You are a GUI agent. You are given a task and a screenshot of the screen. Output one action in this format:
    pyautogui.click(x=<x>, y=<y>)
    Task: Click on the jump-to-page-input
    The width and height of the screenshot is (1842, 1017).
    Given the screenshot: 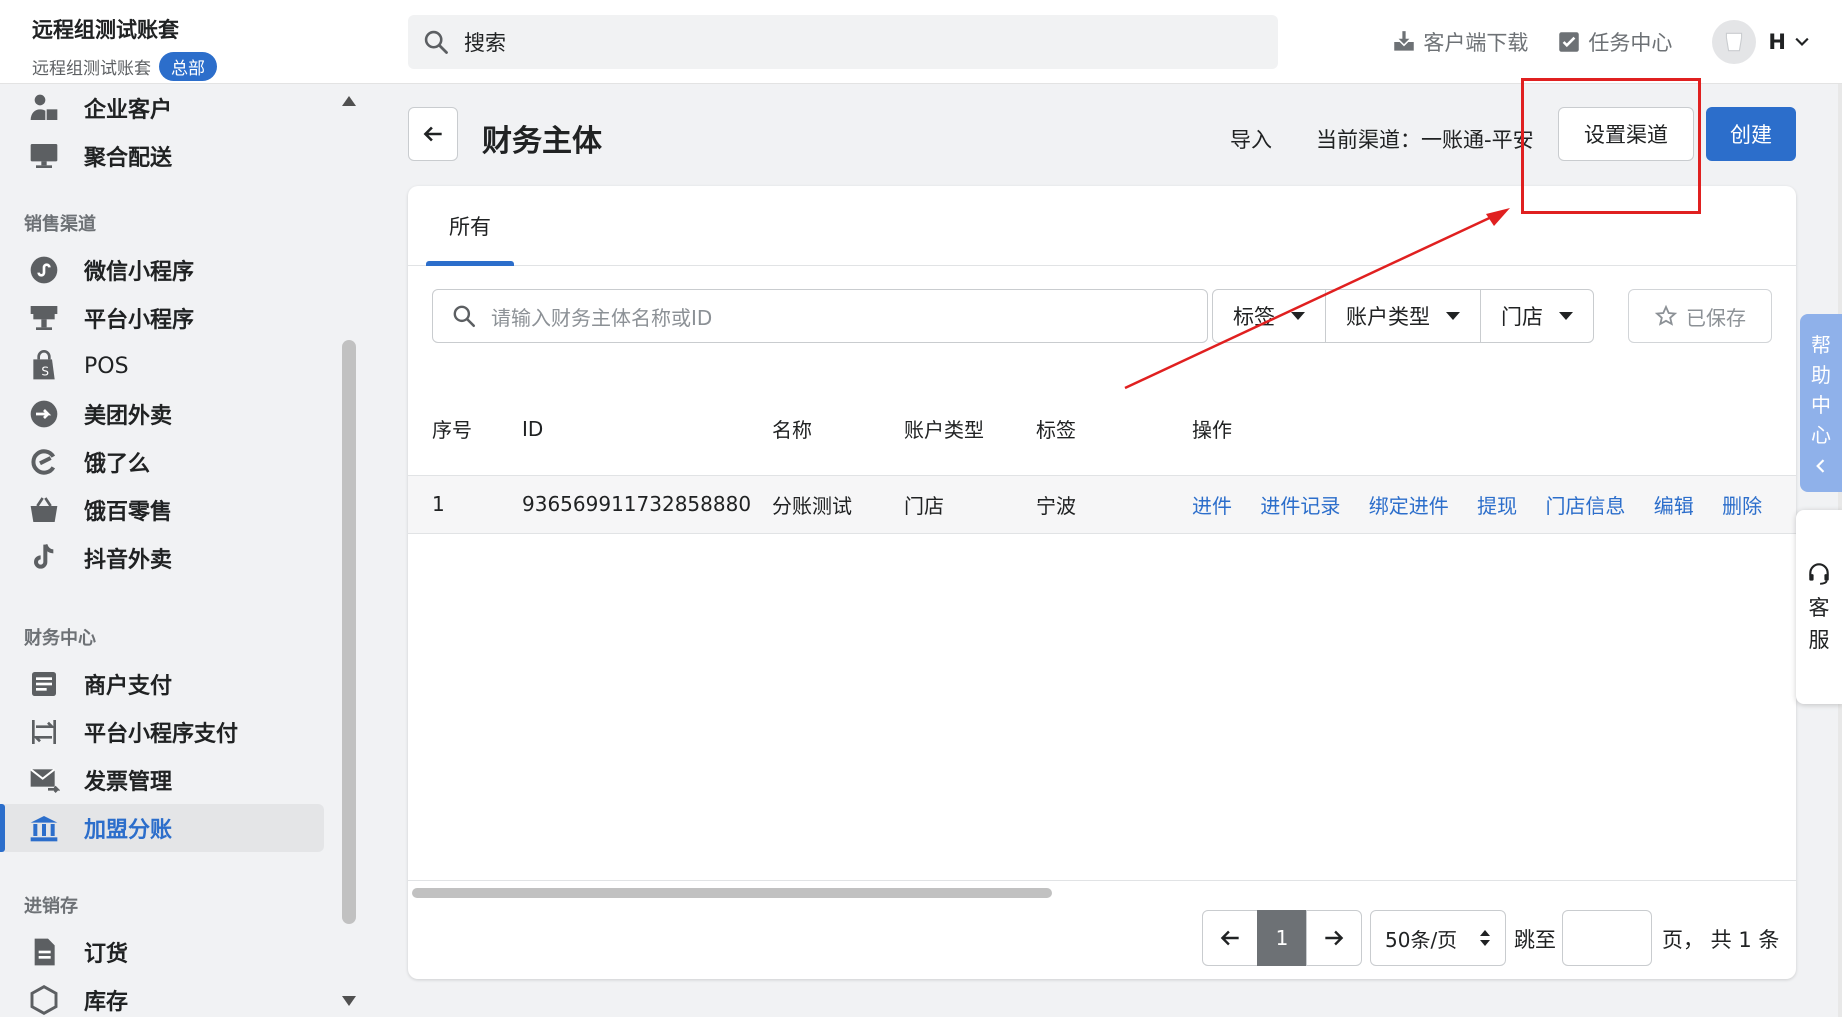 What is the action you would take?
    pyautogui.click(x=1607, y=938)
    